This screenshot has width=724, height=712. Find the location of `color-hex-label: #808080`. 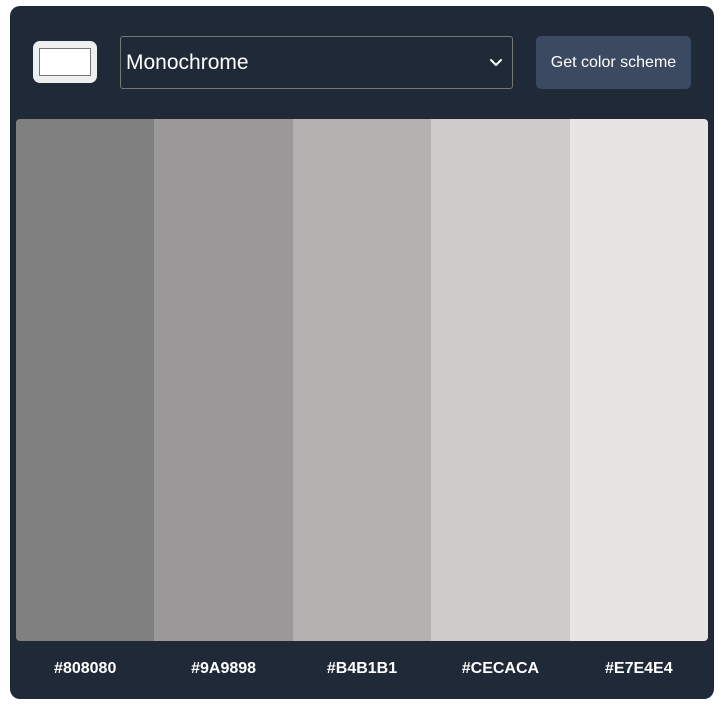

color-hex-label: #808080 is located at coordinates (85, 669).